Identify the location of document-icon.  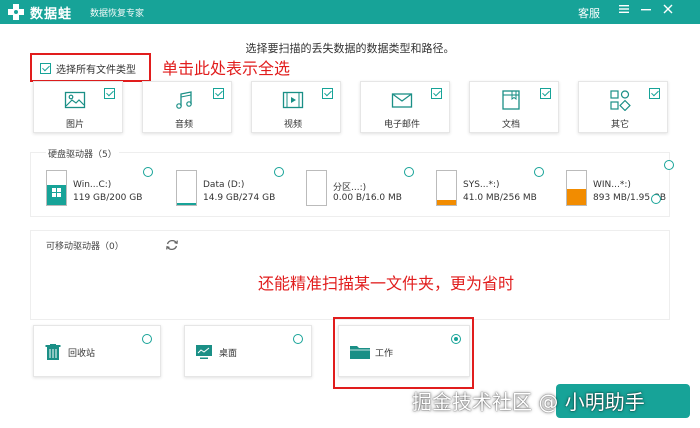
(511, 100).